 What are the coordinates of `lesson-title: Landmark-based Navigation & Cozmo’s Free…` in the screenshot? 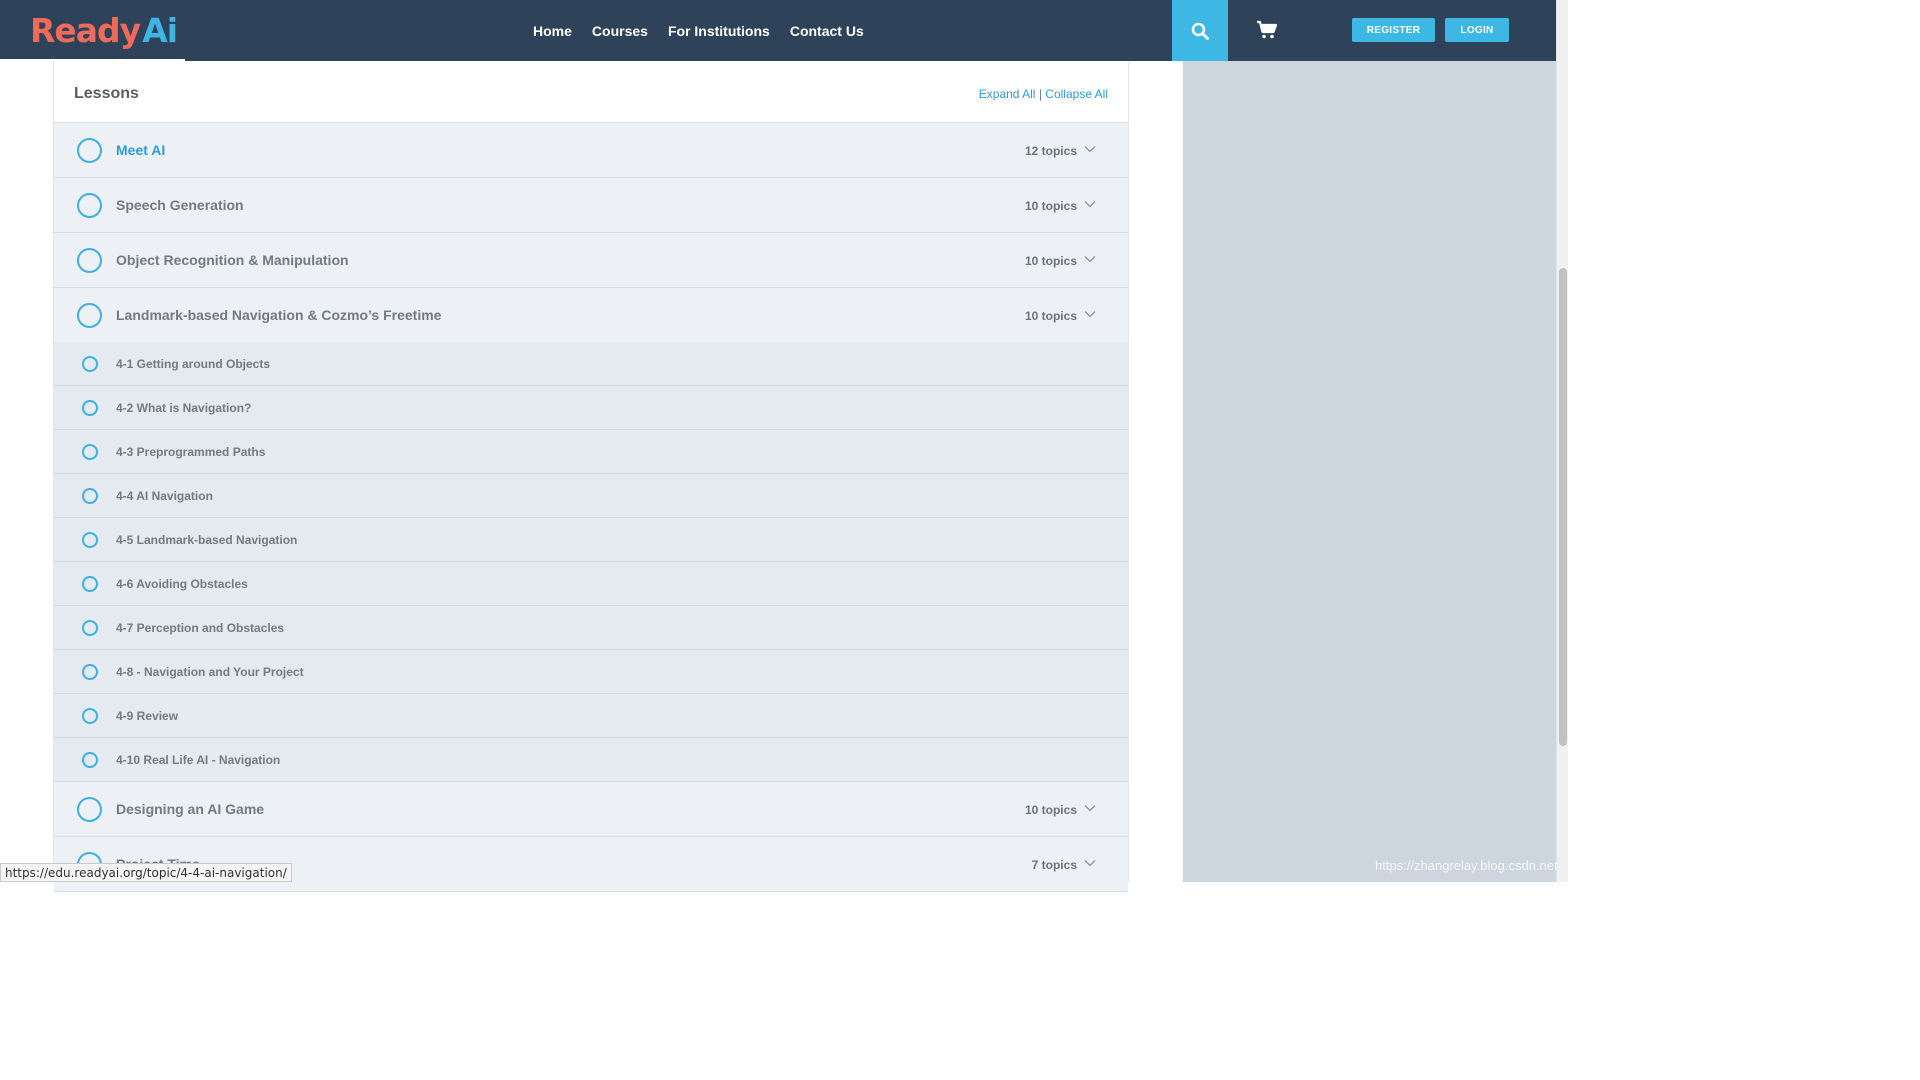 It's located at (278, 315).